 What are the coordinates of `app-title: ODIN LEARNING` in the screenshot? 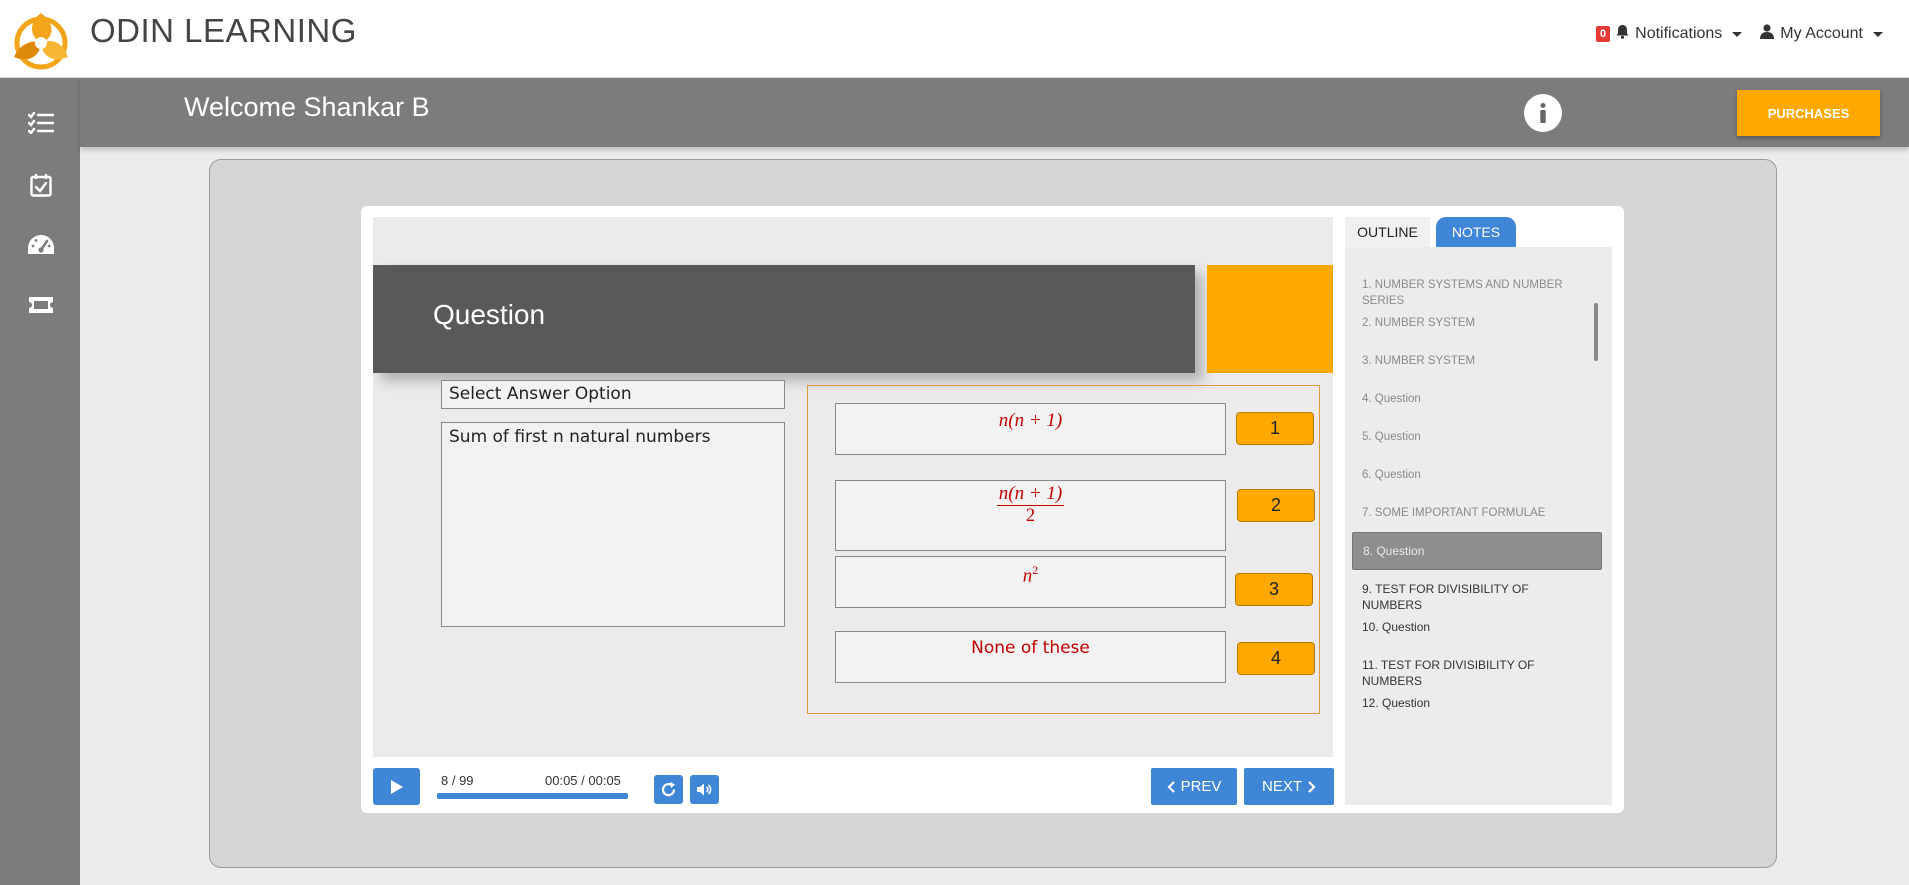 It's located at (223, 30).